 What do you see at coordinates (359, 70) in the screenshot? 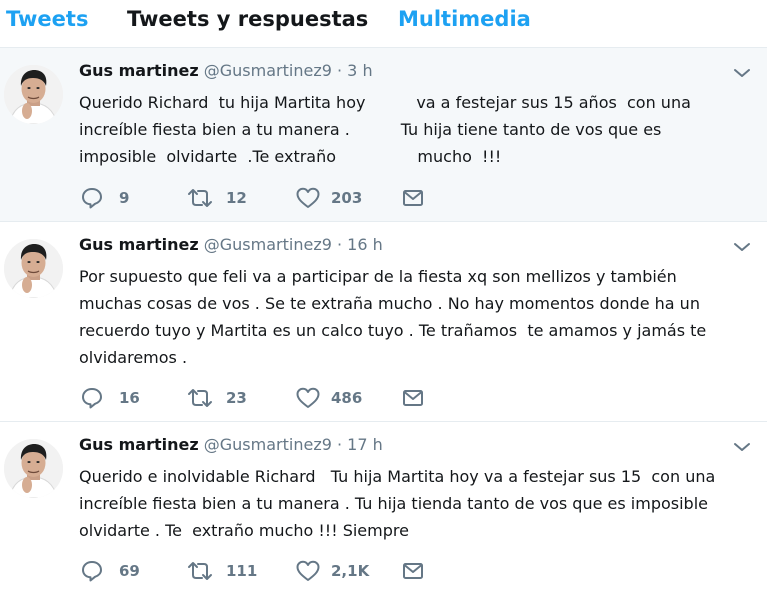
I see `tweet-timestamp: 3 h` at bounding box center [359, 70].